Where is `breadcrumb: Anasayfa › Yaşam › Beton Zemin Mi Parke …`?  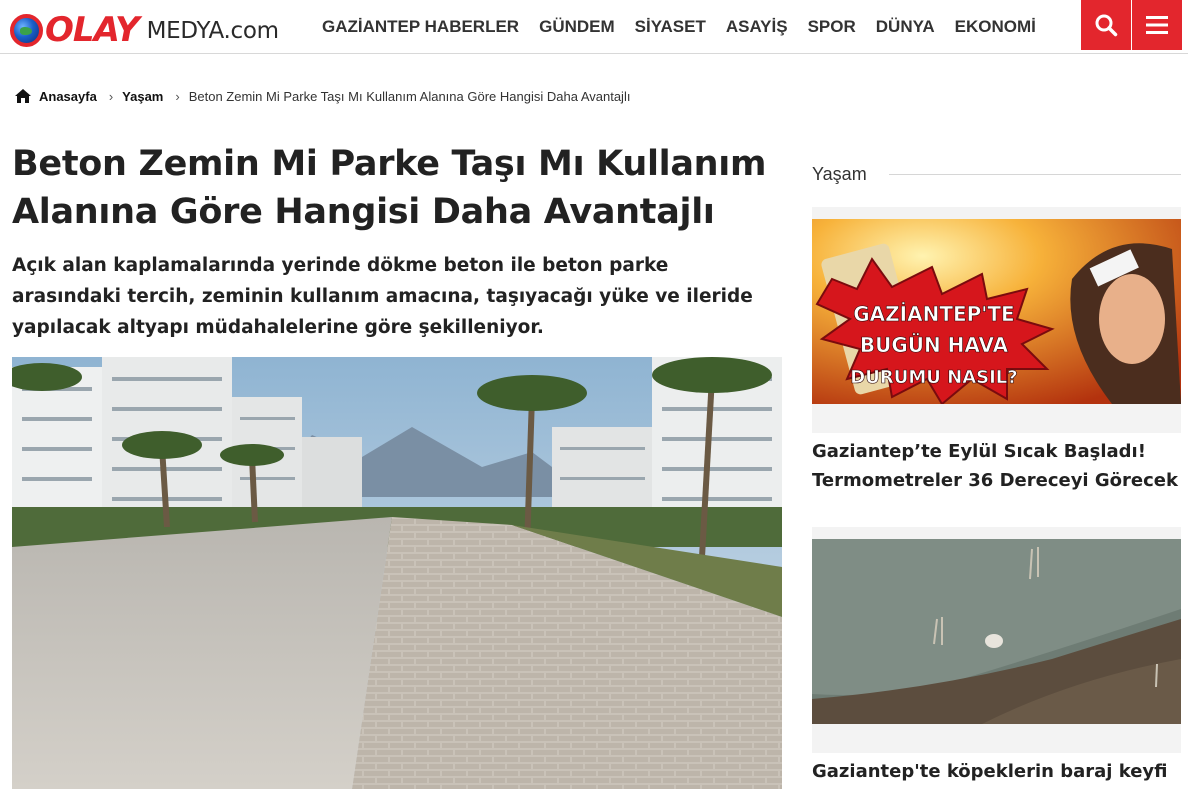
breadcrumb: Anasayfa › Yaşam › Beton Zemin Mi Parke … is located at coordinates (322, 96).